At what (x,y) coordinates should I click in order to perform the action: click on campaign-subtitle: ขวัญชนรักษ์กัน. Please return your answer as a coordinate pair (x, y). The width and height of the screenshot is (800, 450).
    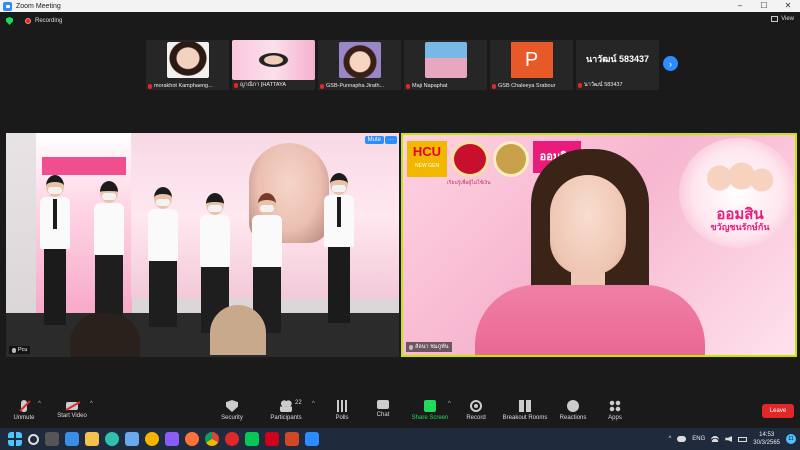
    Looking at the image, I should click on (740, 227).